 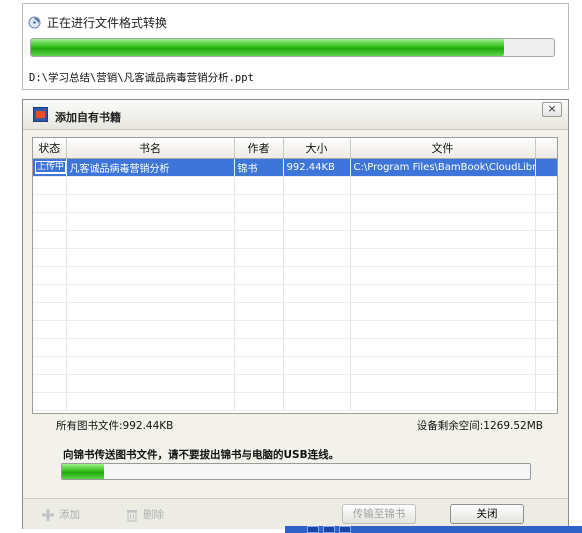 What do you see at coordinates (296, 471) in the screenshot?
I see `transfer-progress-bar` at bounding box center [296, 471].